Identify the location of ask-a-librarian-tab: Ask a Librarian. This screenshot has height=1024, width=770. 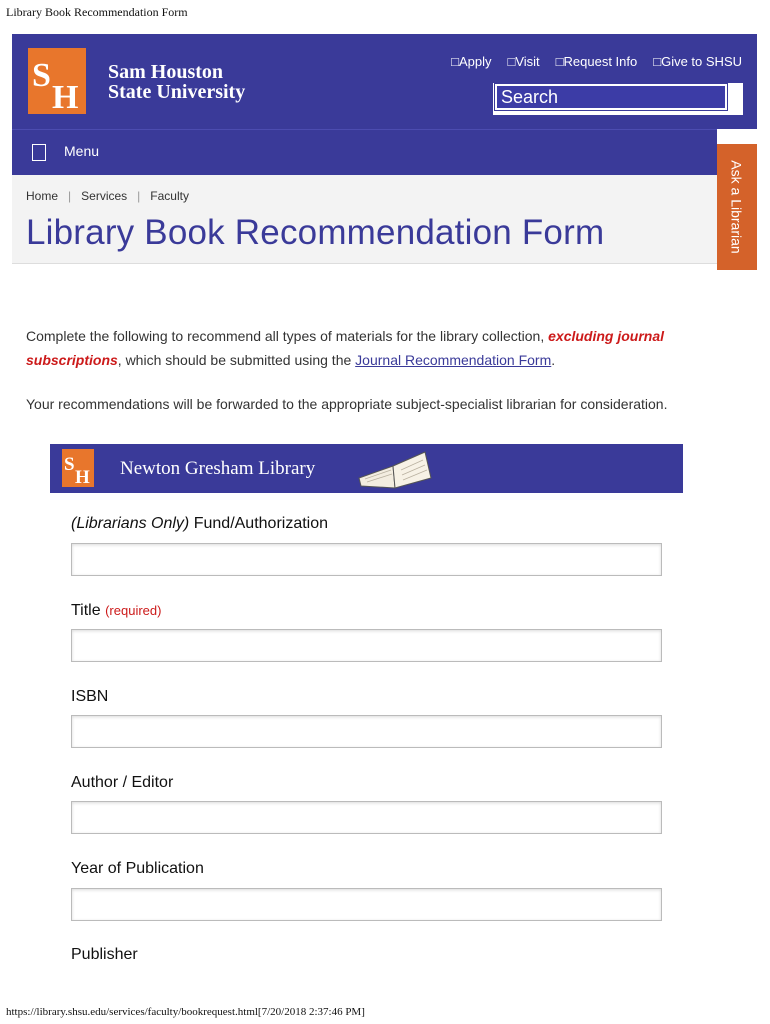
(737, 207).